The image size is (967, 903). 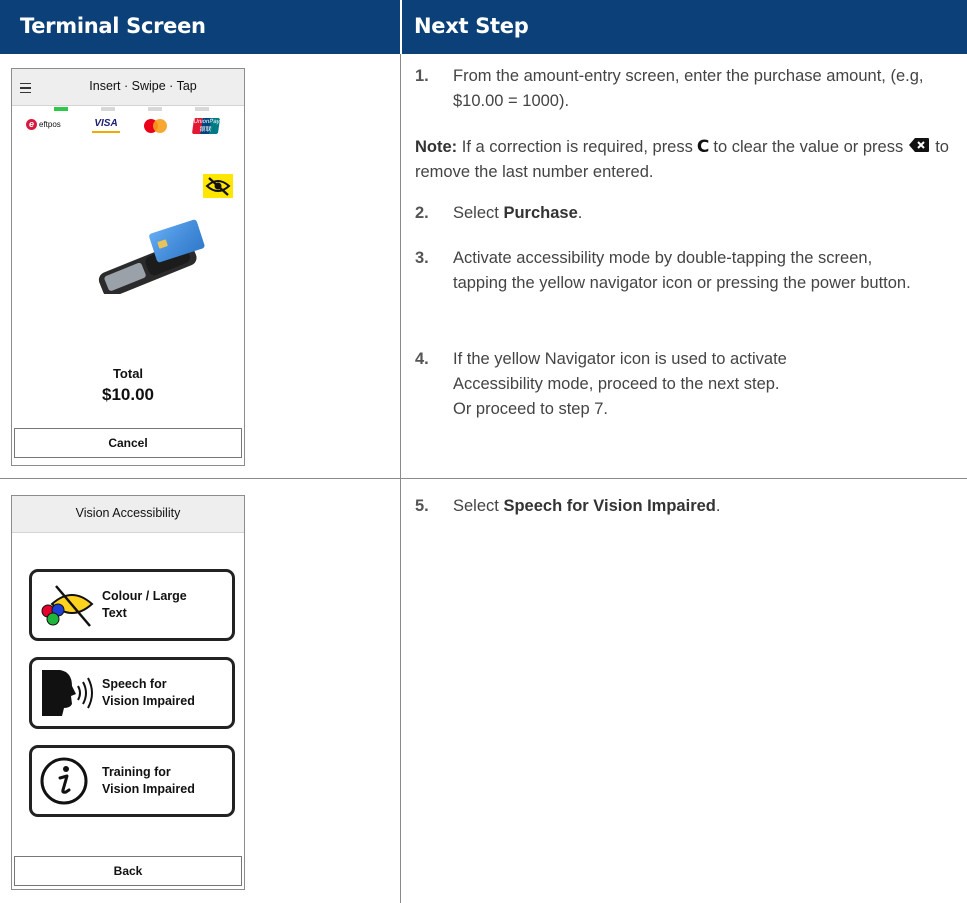 What do you see at coordinates (157, 126) in the screenshot?
I see `mastercard-logo` at bounding box center [157, 126].